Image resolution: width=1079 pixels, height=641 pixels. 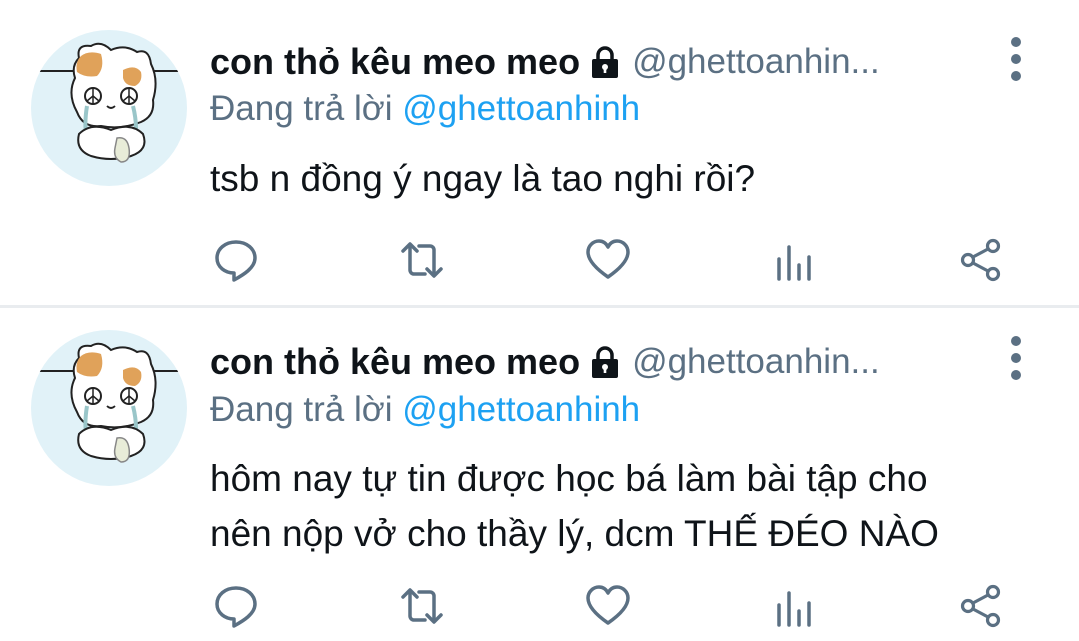 I want to click on tweet-text: tsb n đồng ý ngay là tao nghi rồi?, so click(x=630, y=178).